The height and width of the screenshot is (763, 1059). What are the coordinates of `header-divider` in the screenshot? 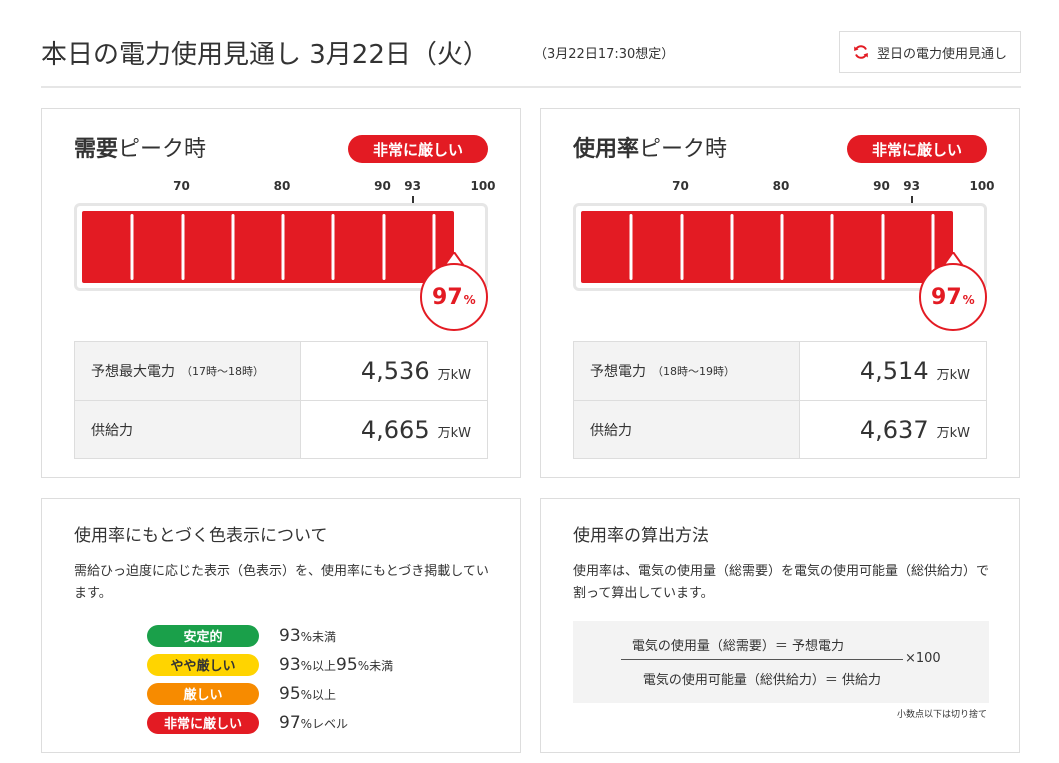 It's located at (531, 87).